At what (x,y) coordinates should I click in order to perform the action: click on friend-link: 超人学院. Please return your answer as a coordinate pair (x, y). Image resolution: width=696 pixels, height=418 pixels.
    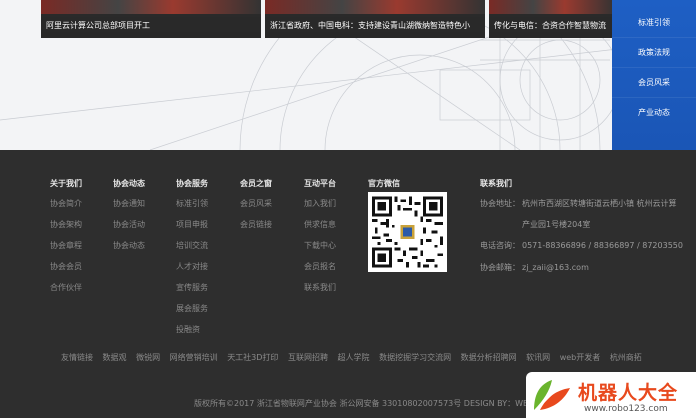
    Looking at the image, I should click on (354, 357).